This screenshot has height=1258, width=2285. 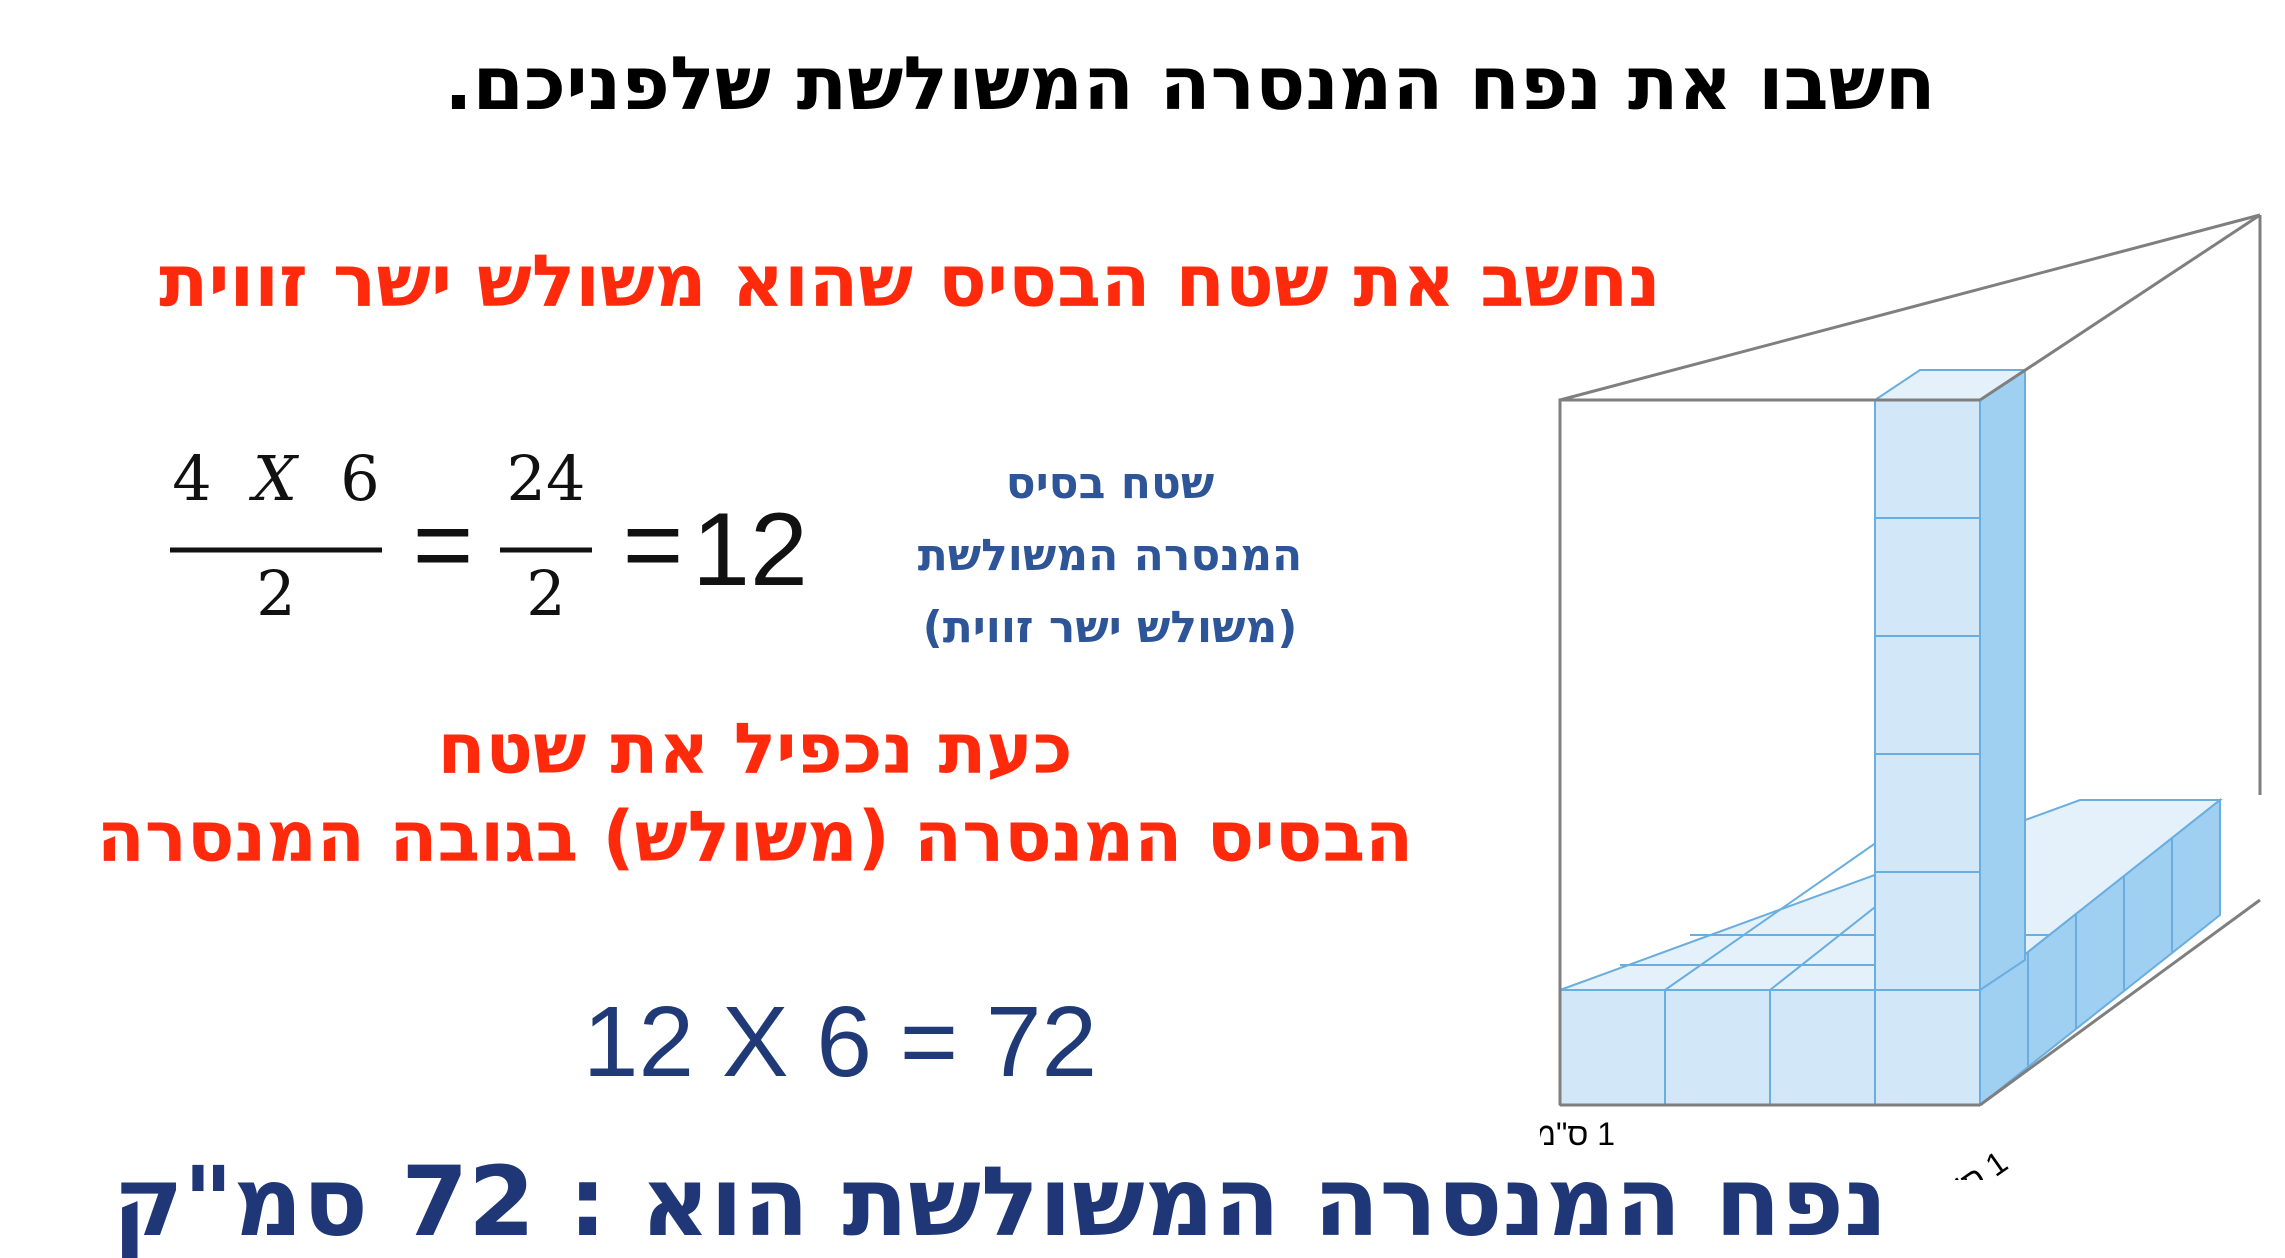 I want to click on equals-sign-2: =, so click(x=653, y=545).